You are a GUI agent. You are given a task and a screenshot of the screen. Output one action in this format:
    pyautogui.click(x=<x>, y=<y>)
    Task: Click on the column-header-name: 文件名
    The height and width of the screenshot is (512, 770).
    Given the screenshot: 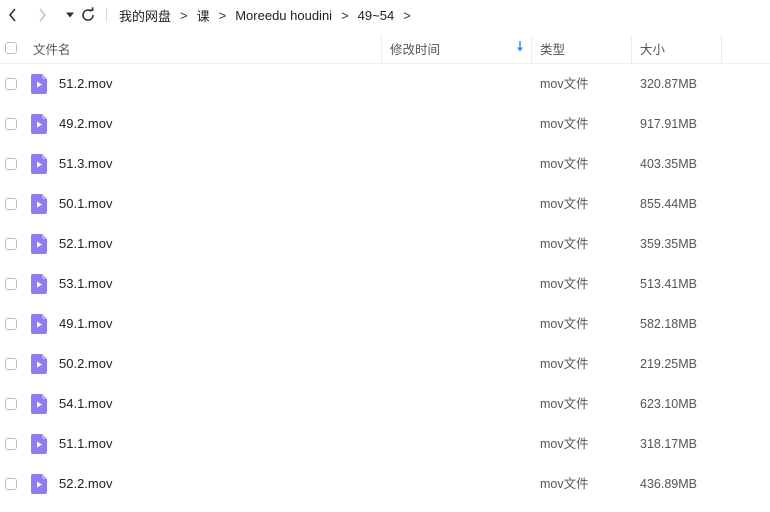 What is the action you would take?
    pyautogui.click(x=52, y=48)
    